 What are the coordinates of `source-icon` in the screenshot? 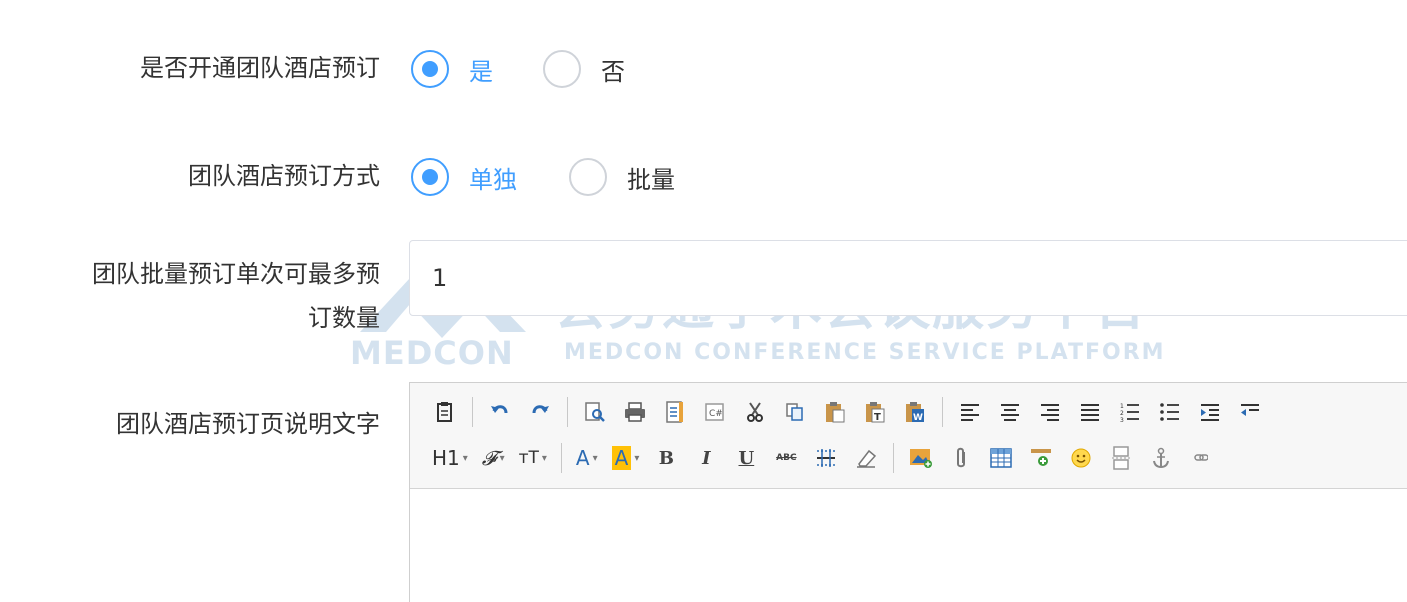 It's located at (445, 412).